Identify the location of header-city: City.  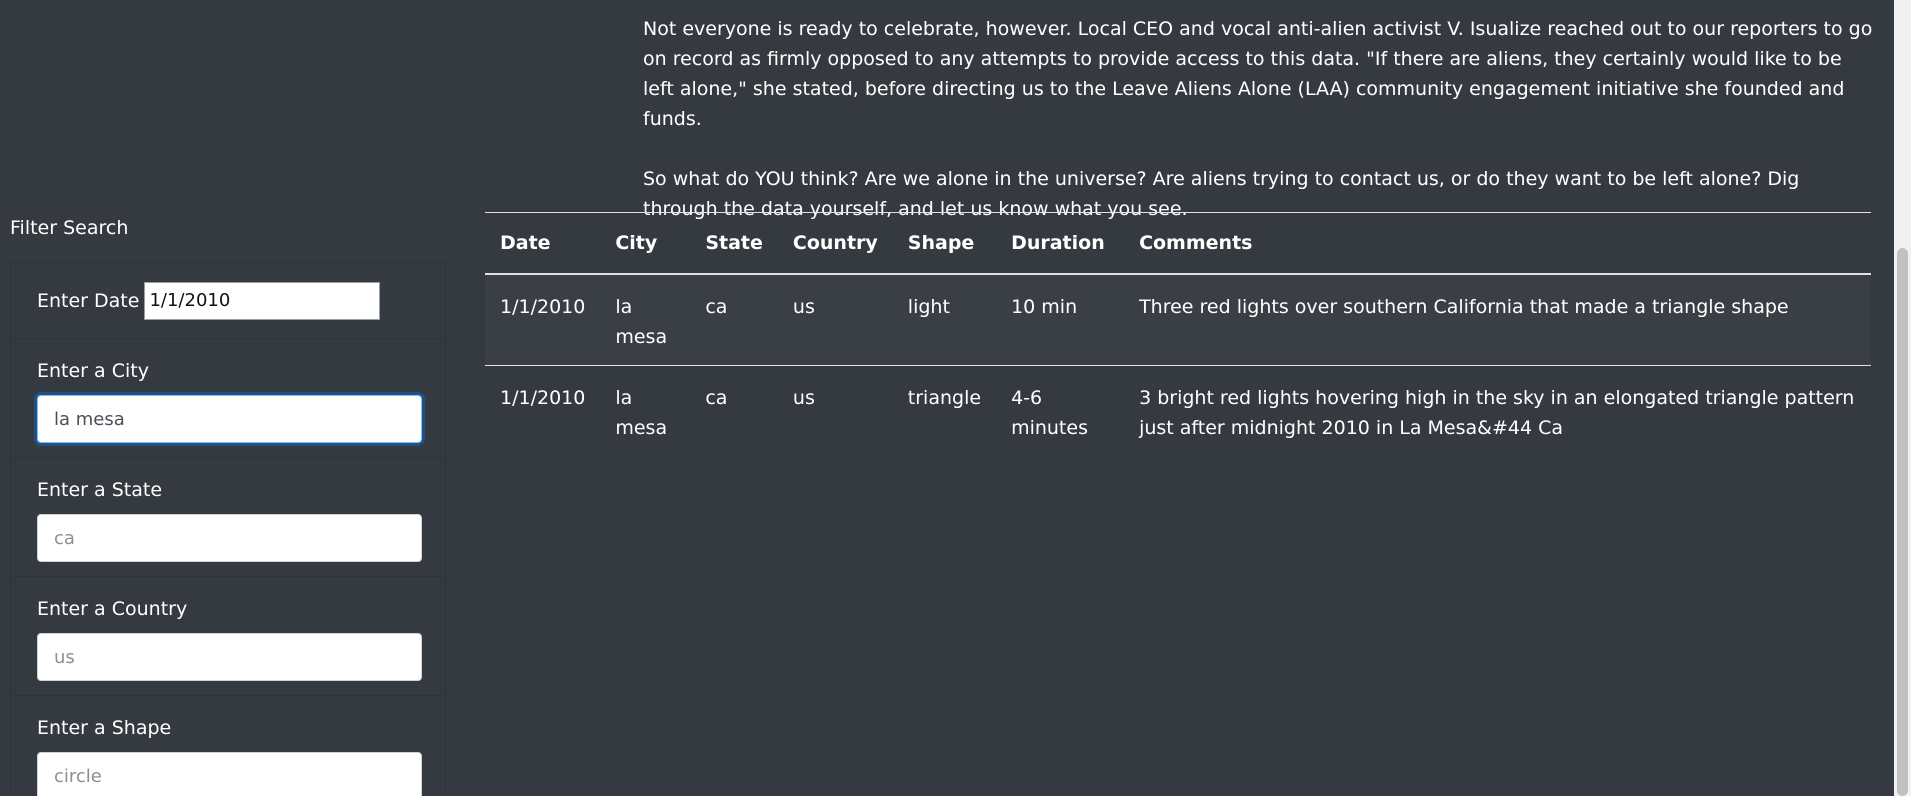
(645, 244).